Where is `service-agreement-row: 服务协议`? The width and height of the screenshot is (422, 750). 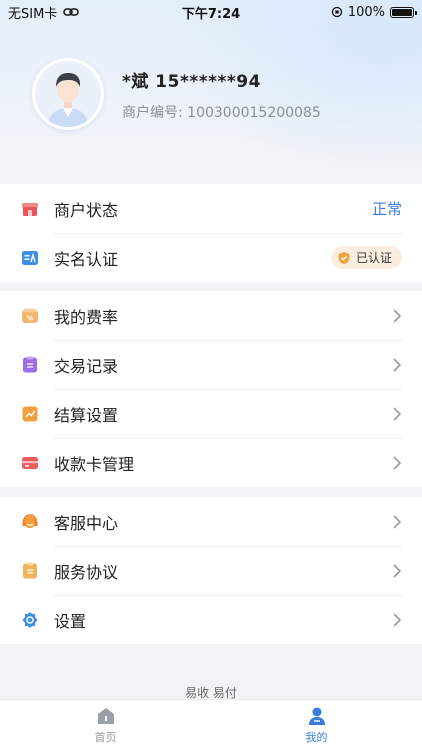
service-agreement-row: 服务协议 is located at coordinates (211, 570).